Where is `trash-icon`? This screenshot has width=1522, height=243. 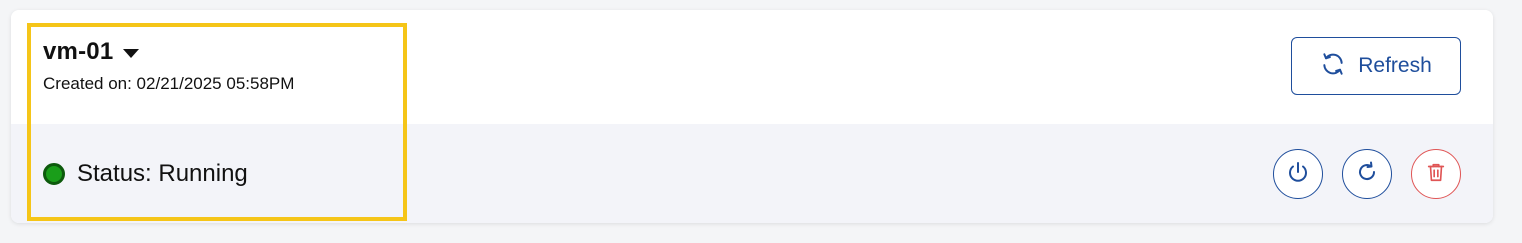
trash-icon is located at coordinates (1436, 174).